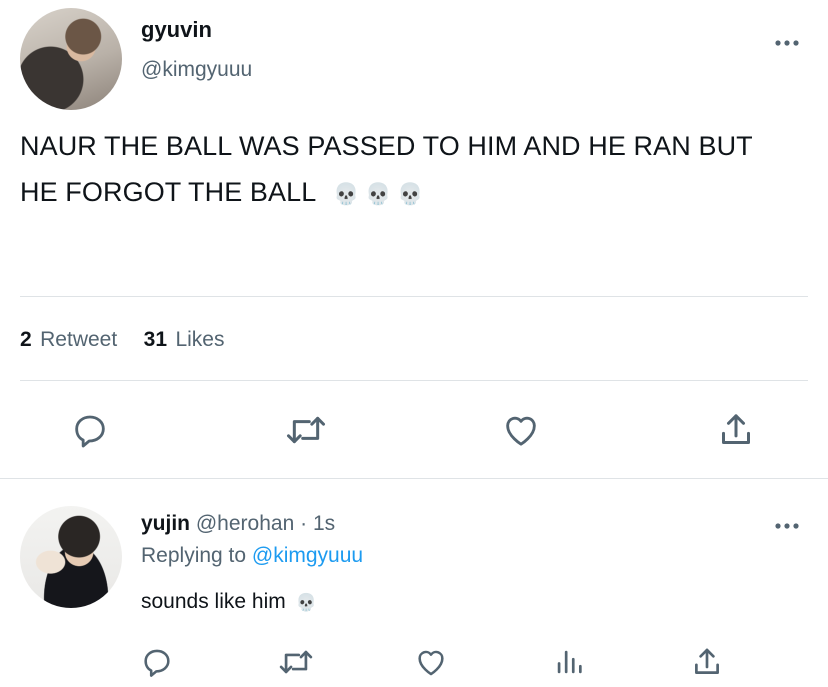 The width and height of the screenshot is (828, 687). Describe the element at coordinates (306, 602) in the screenshot. I see `skull-emoji: 💀` at that location.